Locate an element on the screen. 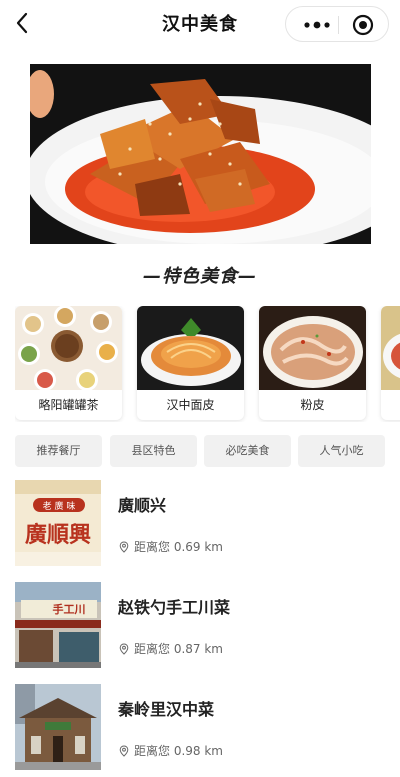 This screenshot has height=777, width=400. restaurant-photo: 老 廣 味 廣順興 is located at coordinates (58, 523).